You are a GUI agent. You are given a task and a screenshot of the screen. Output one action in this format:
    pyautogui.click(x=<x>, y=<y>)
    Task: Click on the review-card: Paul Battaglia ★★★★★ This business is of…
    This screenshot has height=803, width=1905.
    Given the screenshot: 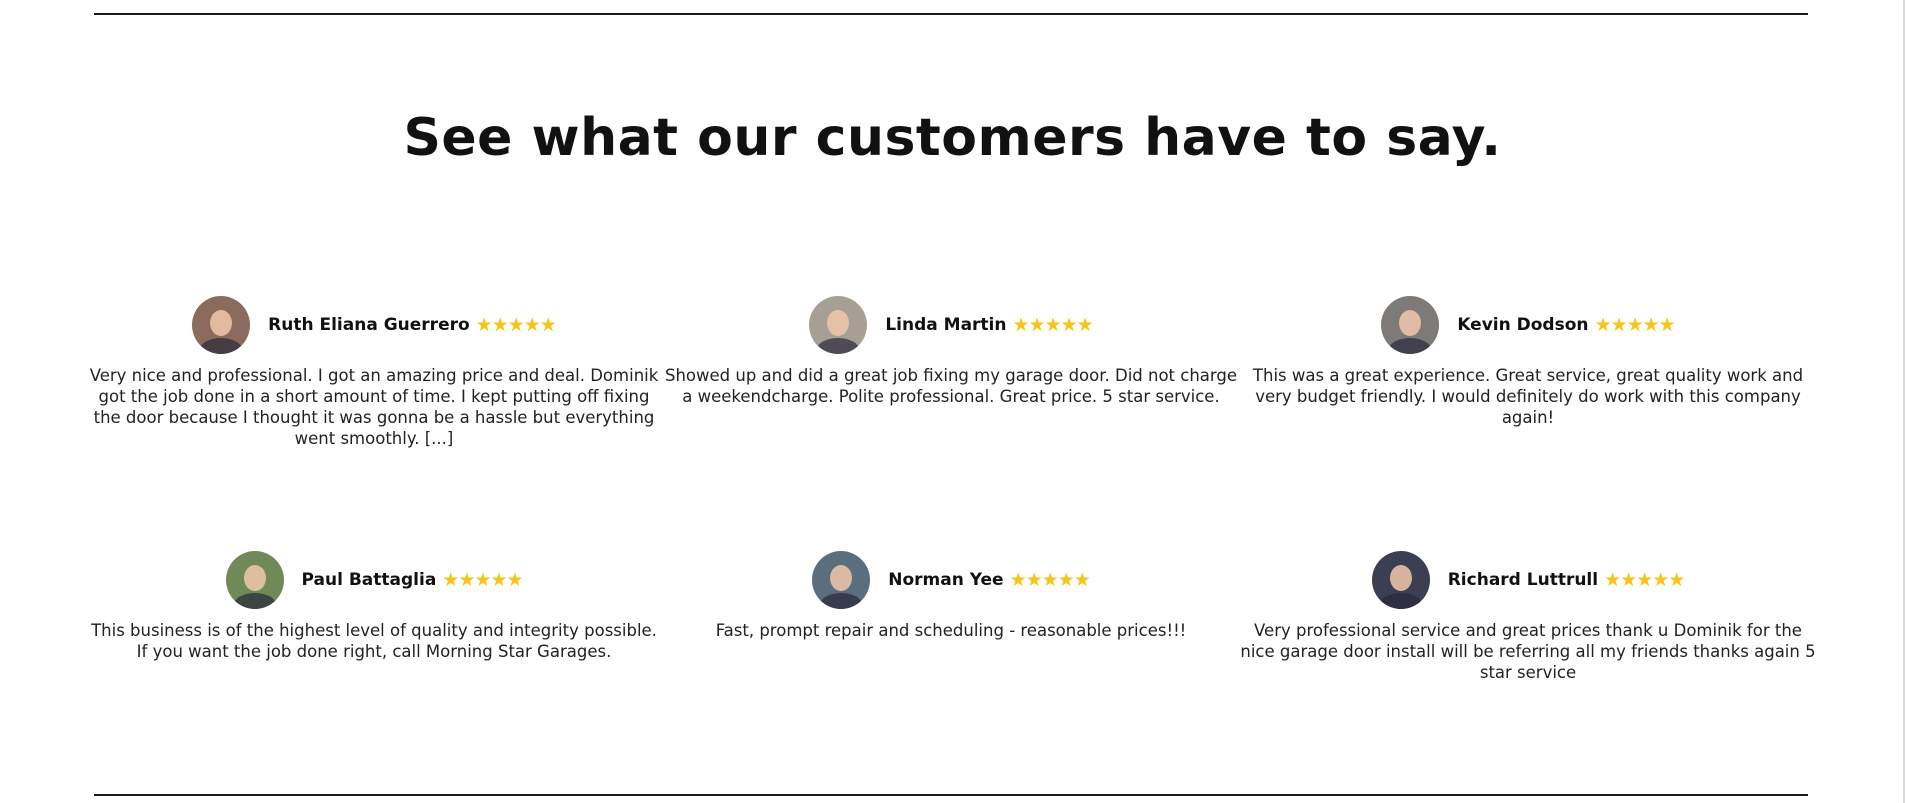 What is the action you would take?
    pyautogui.click(x=374, y=606)
    